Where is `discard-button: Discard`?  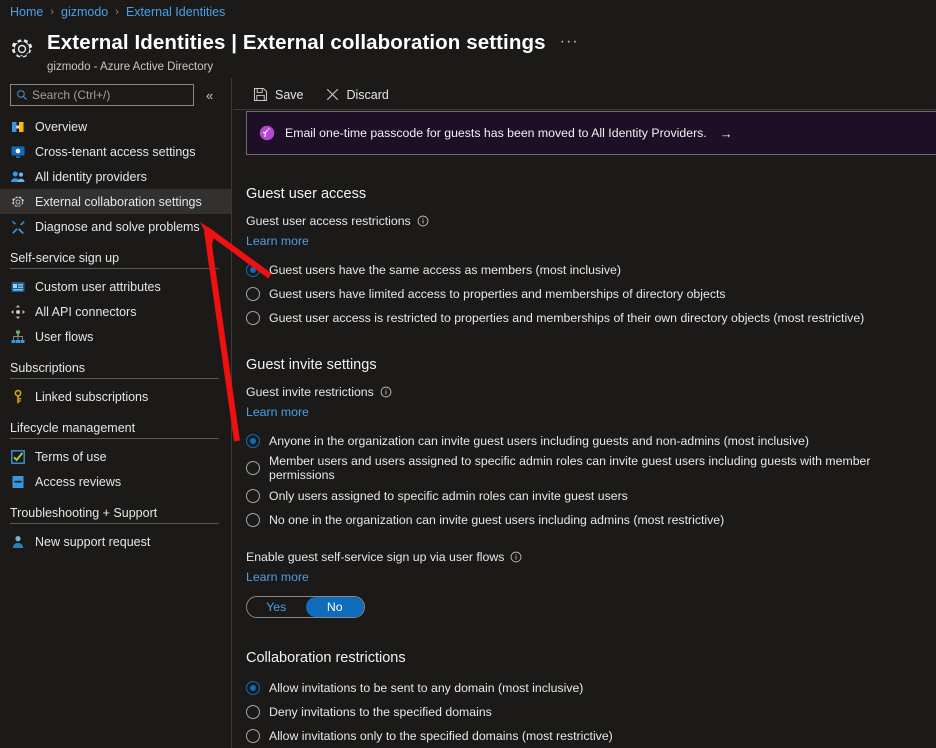 discard-button: Discard is located at coordinates (358, 94).